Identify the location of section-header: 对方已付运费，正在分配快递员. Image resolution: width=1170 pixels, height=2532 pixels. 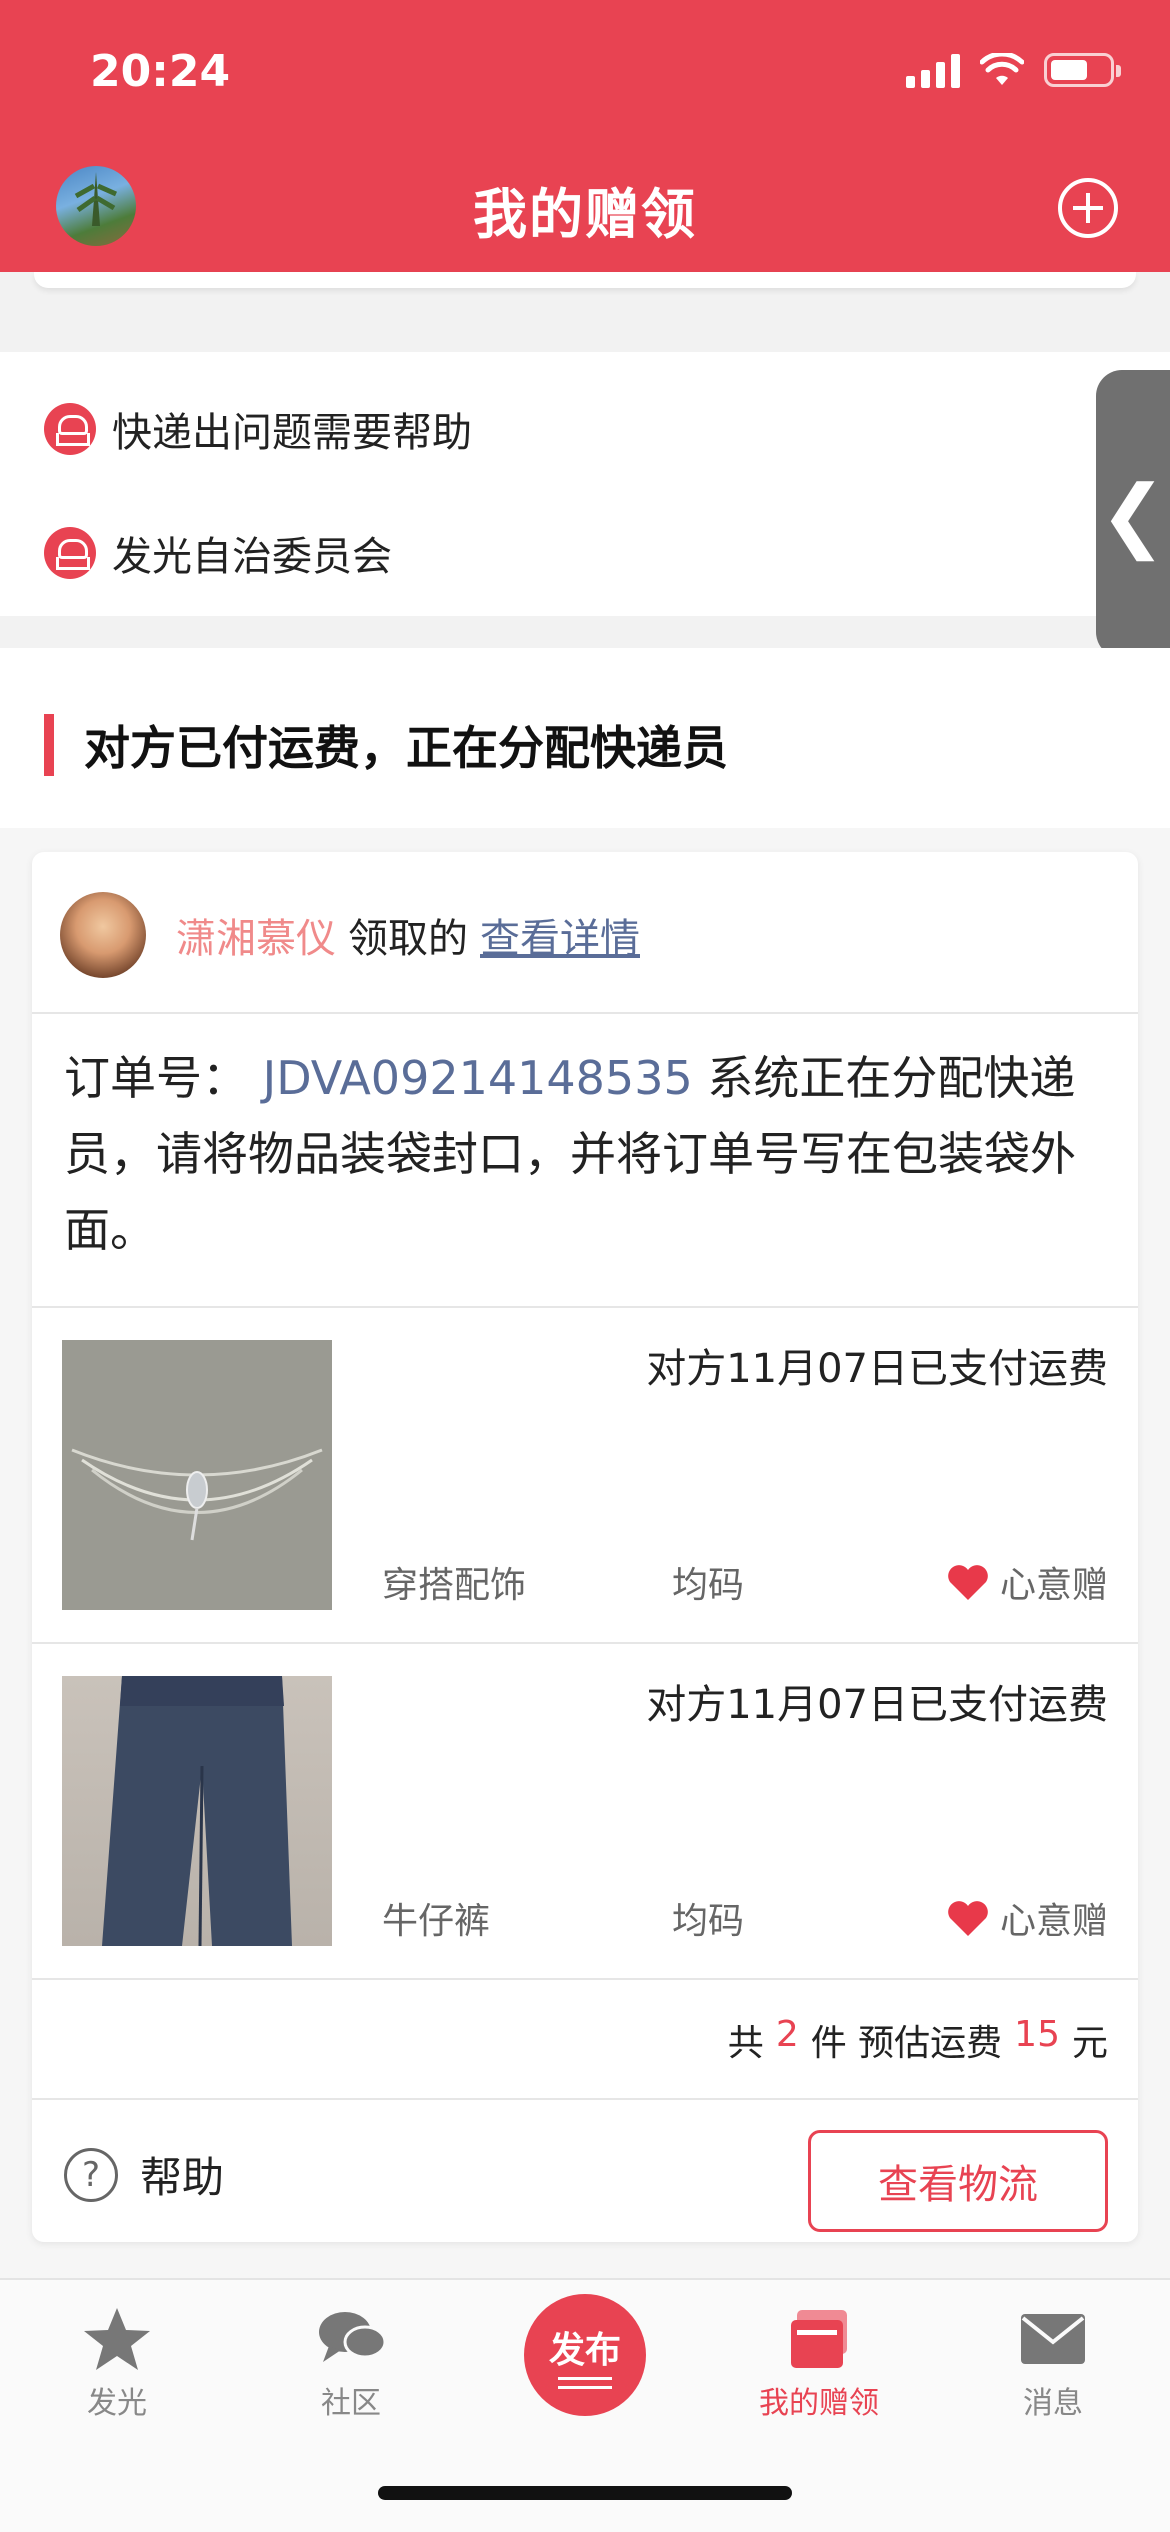
(585, 738).